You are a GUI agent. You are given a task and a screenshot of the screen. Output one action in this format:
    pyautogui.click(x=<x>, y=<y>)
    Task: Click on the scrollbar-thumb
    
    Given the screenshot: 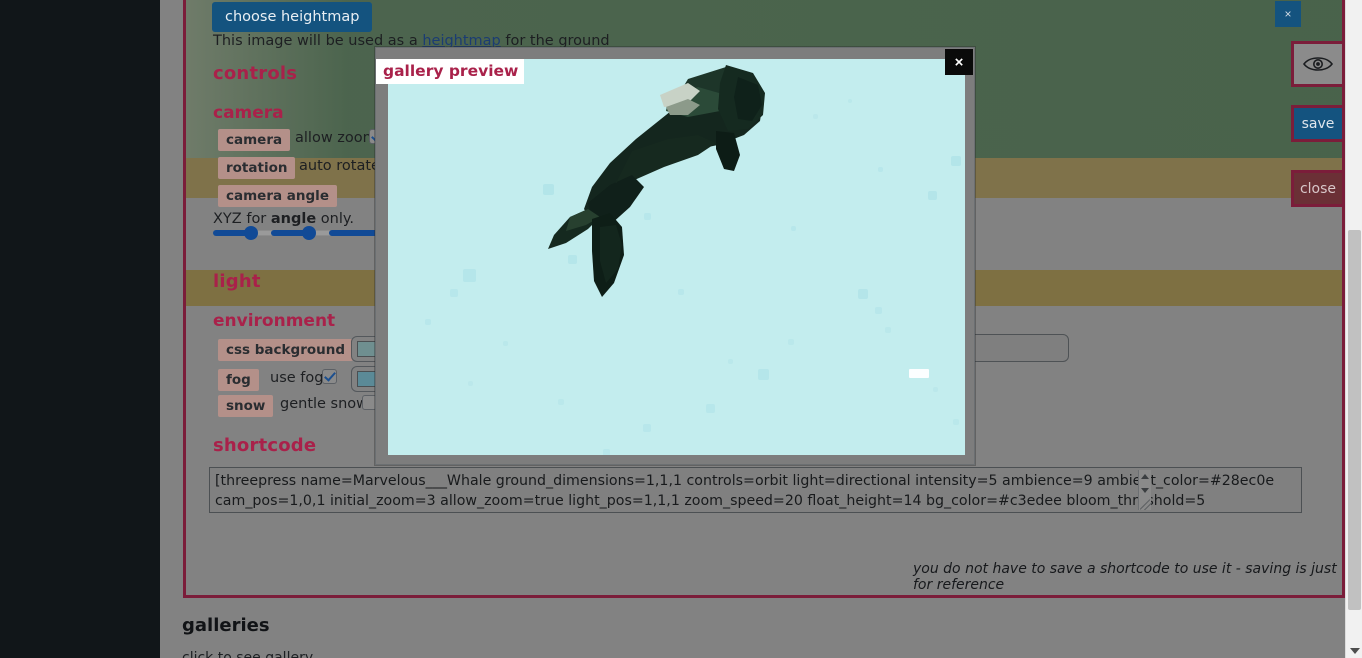 What is the action you would take?
    pyautogui.click(x=1354, y=420)
    